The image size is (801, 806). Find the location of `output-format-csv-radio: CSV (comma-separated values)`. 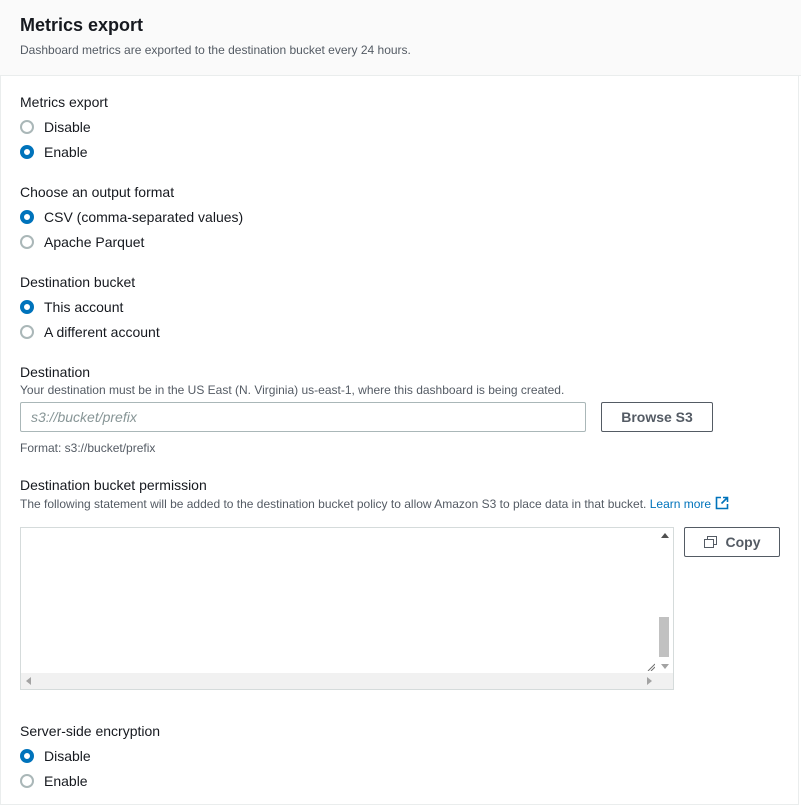

output-format-csv-radio: CSV (comma-separated values) is located at coordinates (131, 217).